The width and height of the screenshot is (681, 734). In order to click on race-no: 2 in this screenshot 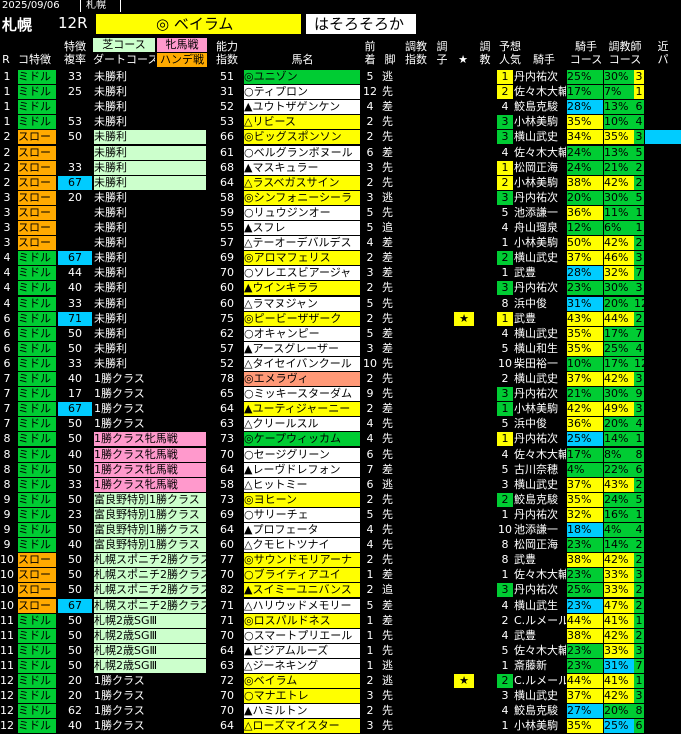, I will do `click(7, 167)`.